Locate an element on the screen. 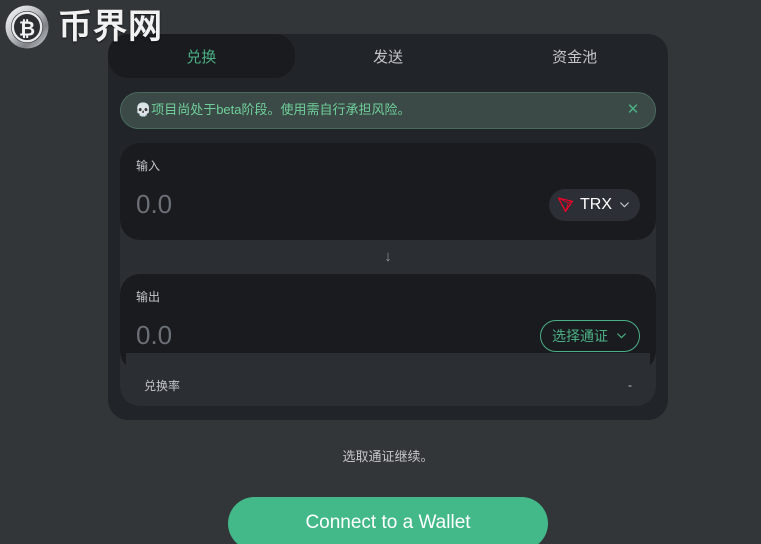  input-amount-field is located at coordinates (306, 205).